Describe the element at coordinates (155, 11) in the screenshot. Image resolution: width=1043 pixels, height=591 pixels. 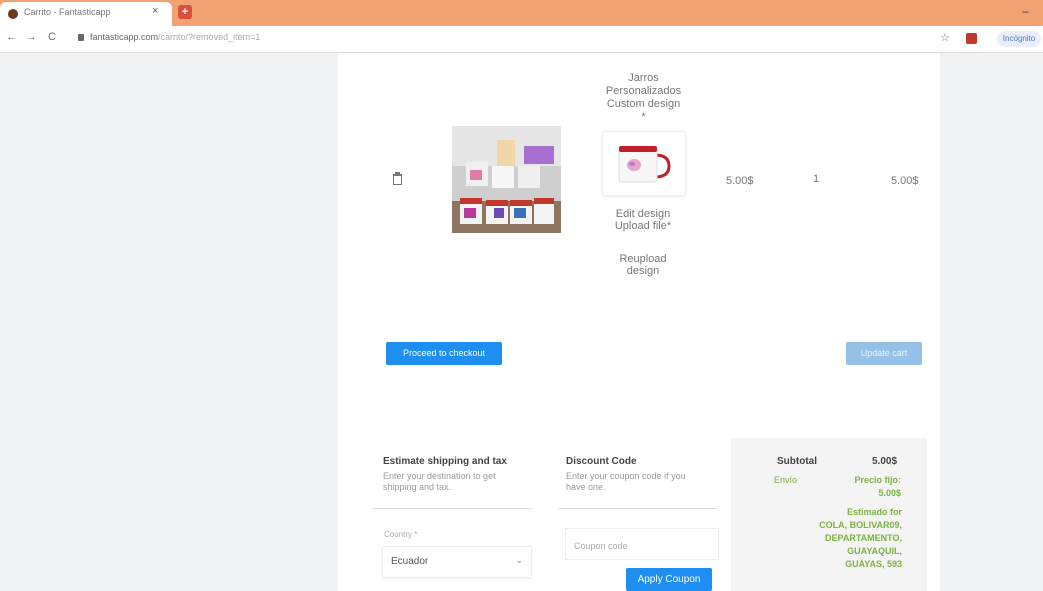
I see `tab-close-icon: ×` at that location.